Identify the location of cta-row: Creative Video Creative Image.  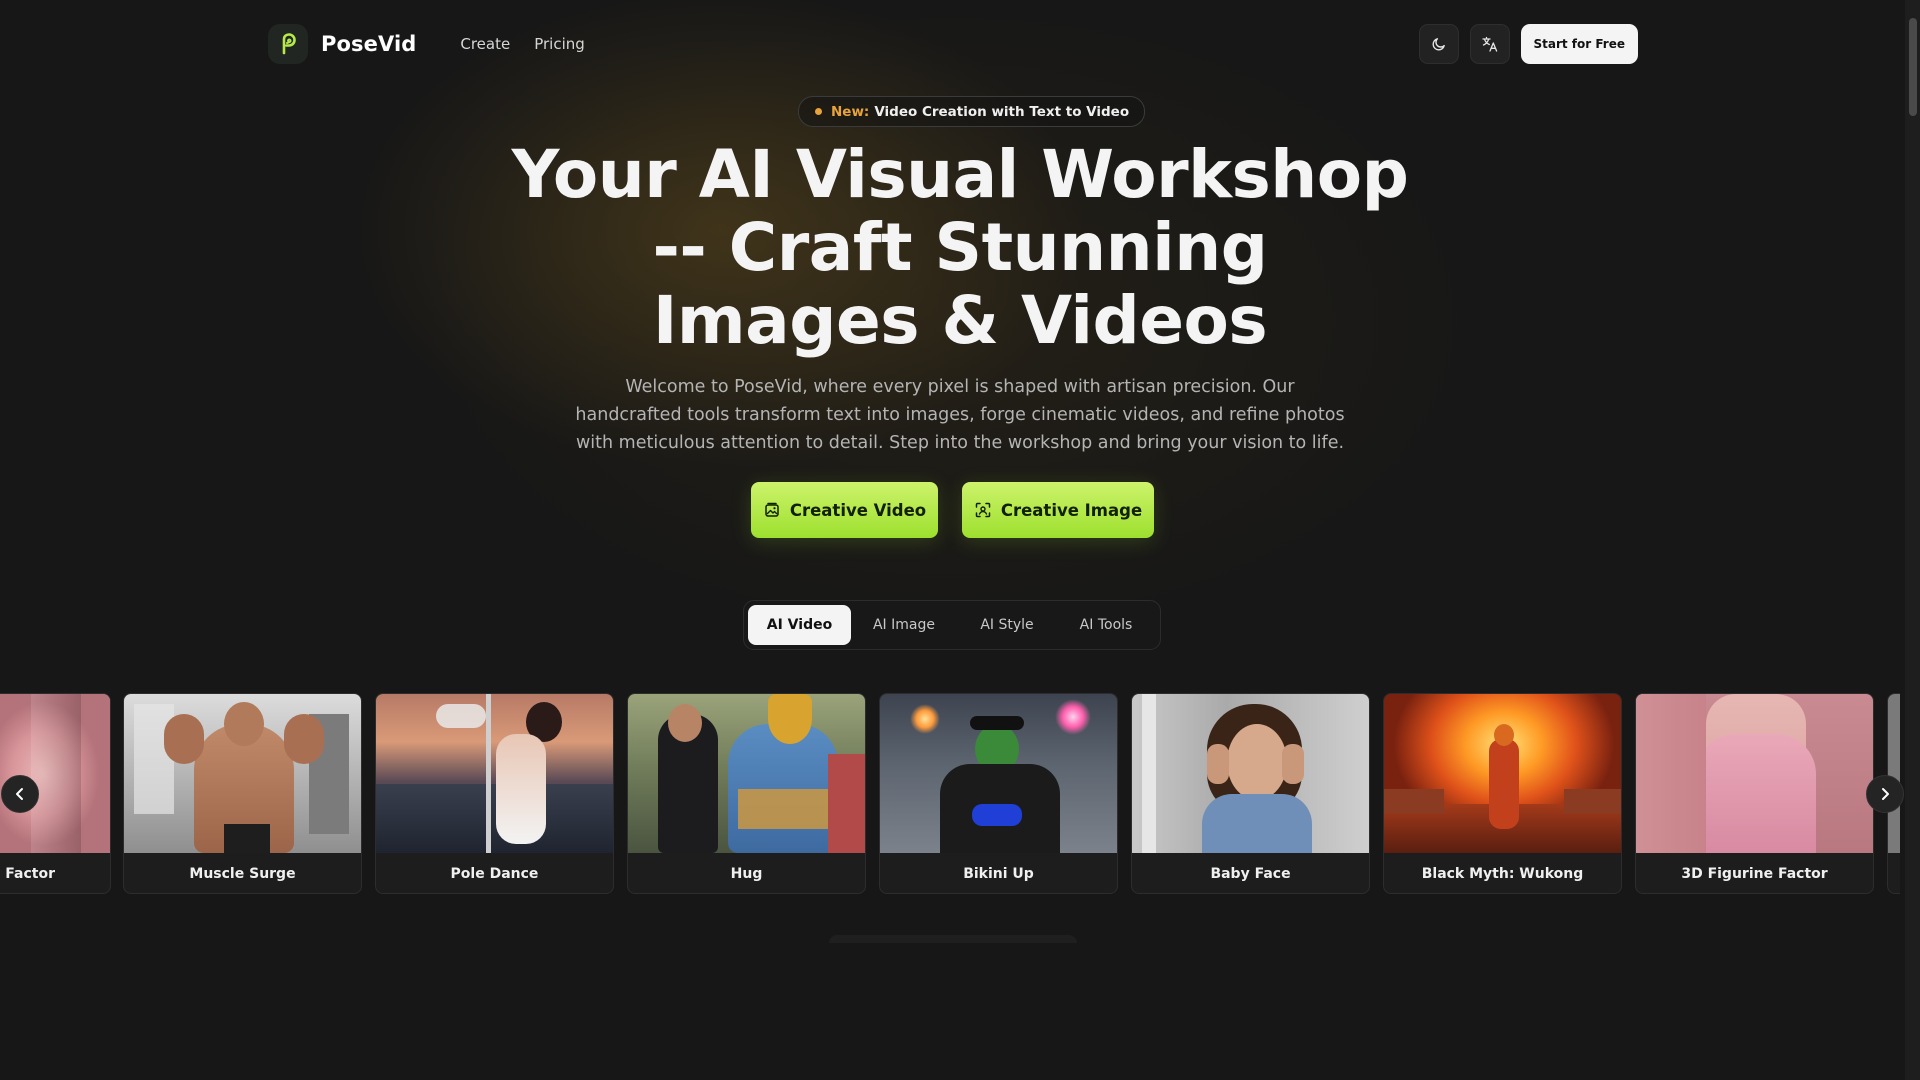
(952, 510).